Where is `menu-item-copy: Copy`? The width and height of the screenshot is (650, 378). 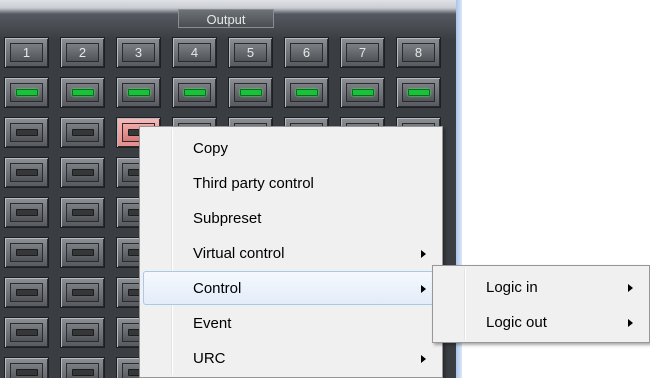 menu-item-copy: Copy is located at coordinates (291, 148).